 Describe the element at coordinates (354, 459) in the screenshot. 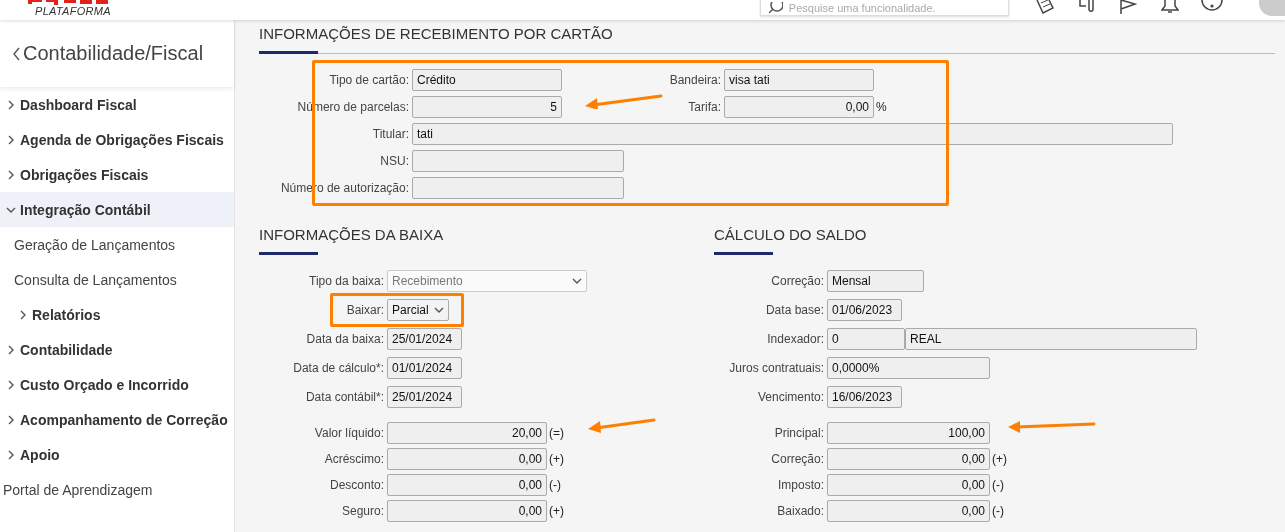

I see `field-label: Acréscimo:` at that location.